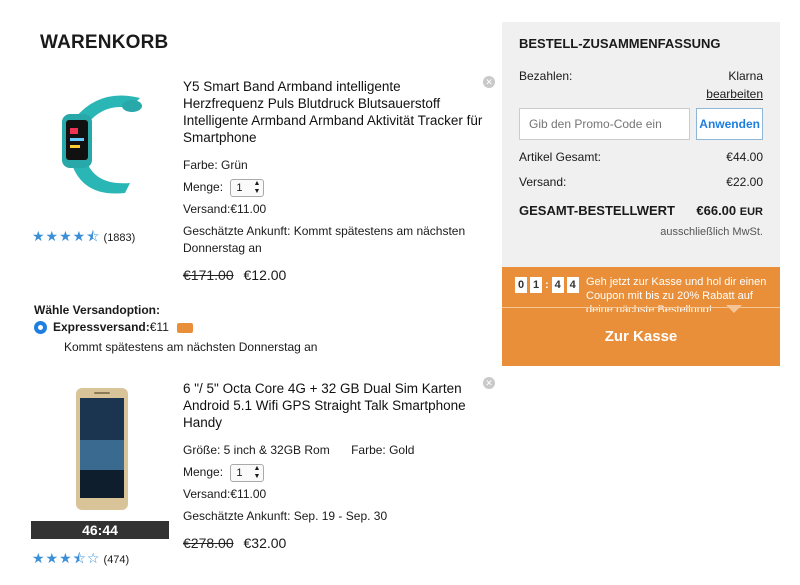 Image resolution: width=800 pixels, height=585 pixels. I want to click on shipping-total-label: Versand:, so click(543, 182).